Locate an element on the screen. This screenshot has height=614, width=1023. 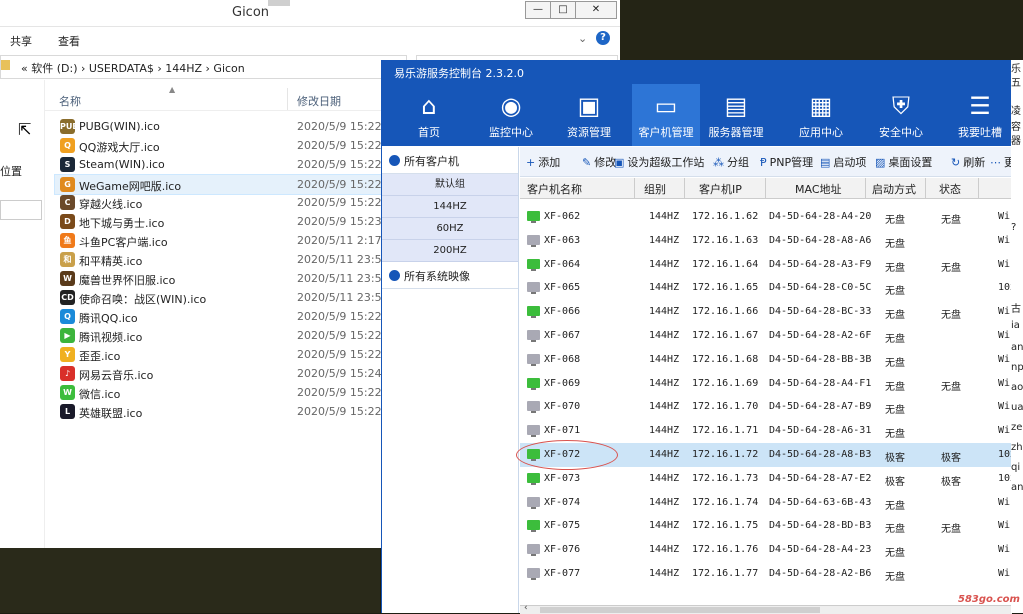
nav-box is located at coordinates (21, 210).